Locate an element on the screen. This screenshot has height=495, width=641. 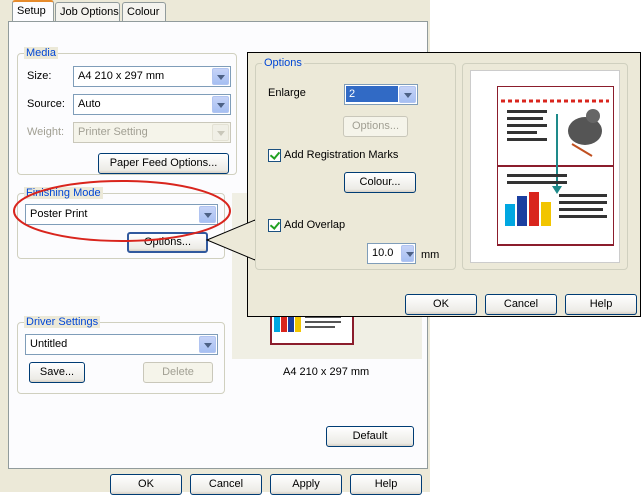
driver-settings-legend: Driver Settings is located at coordinates (62, 322).